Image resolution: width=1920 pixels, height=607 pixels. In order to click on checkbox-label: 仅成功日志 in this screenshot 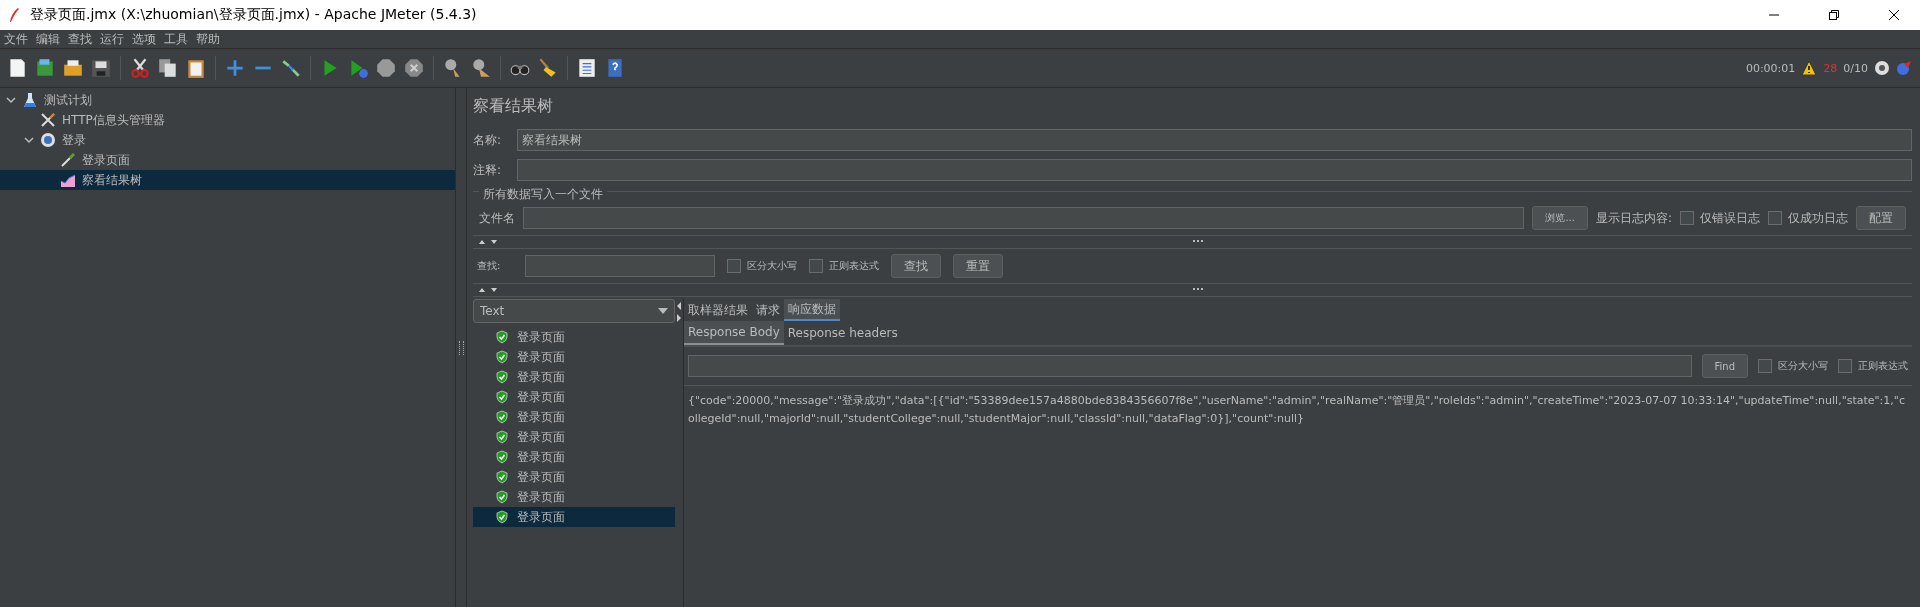, I will do `click(1818, 218)`.